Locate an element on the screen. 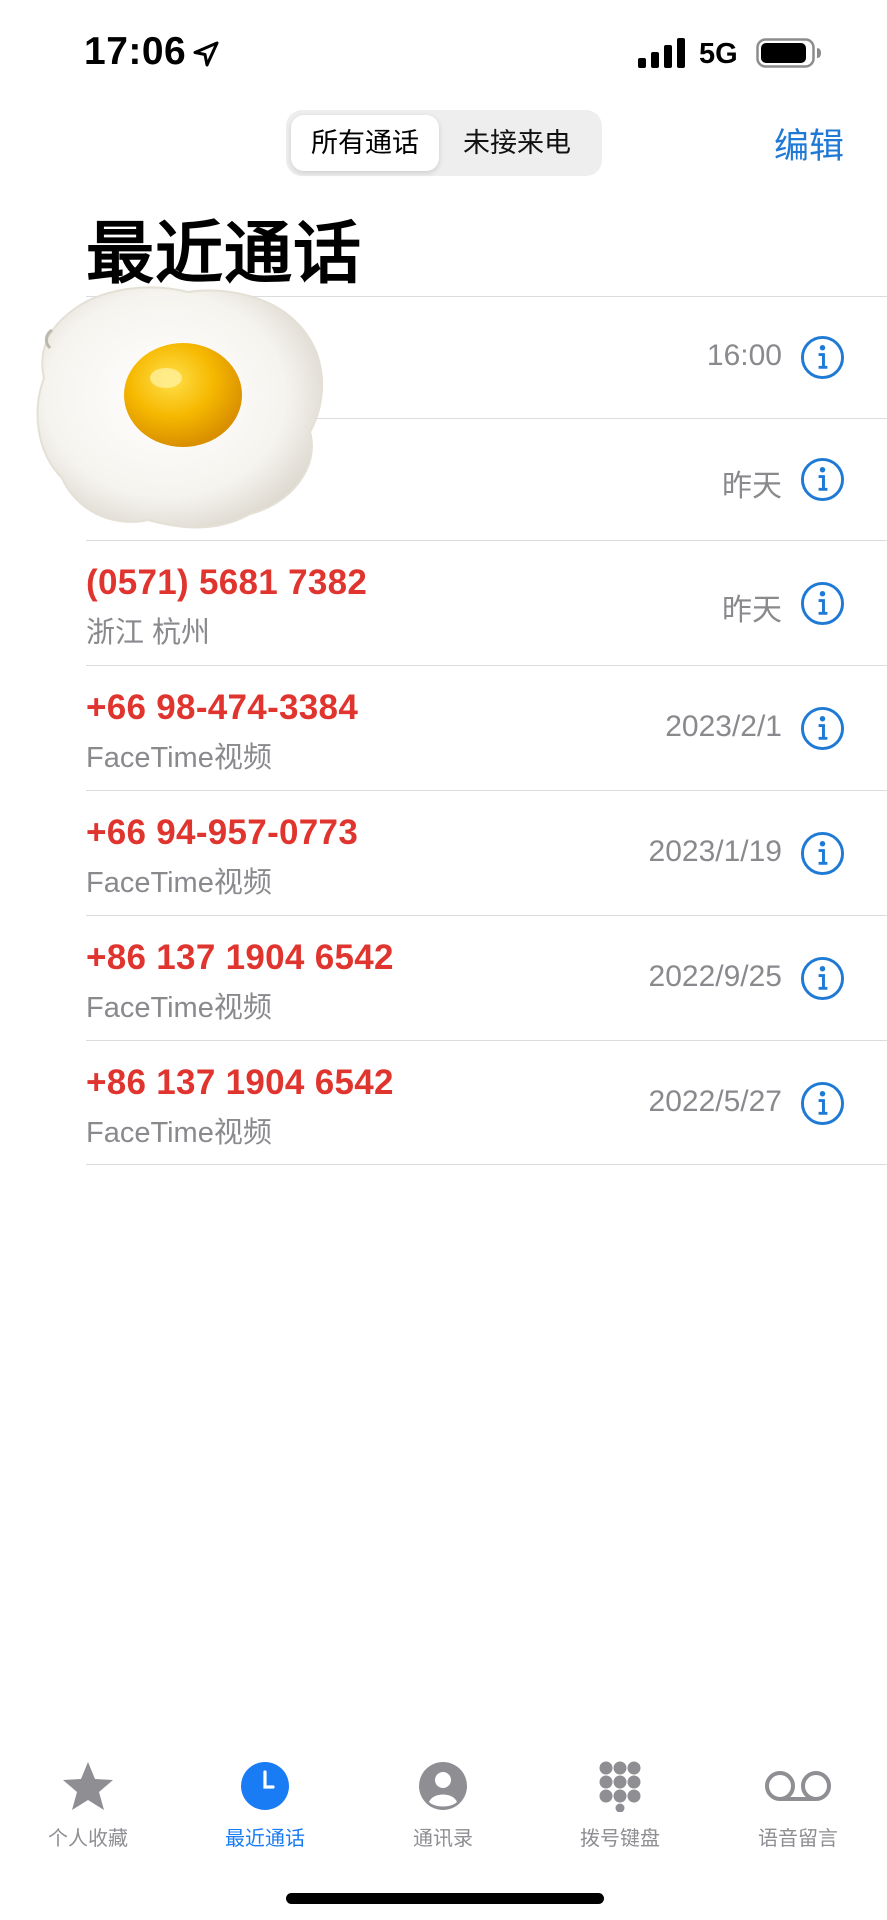  tab-label: 个人收藏 is located at coordinates (88, 1839).